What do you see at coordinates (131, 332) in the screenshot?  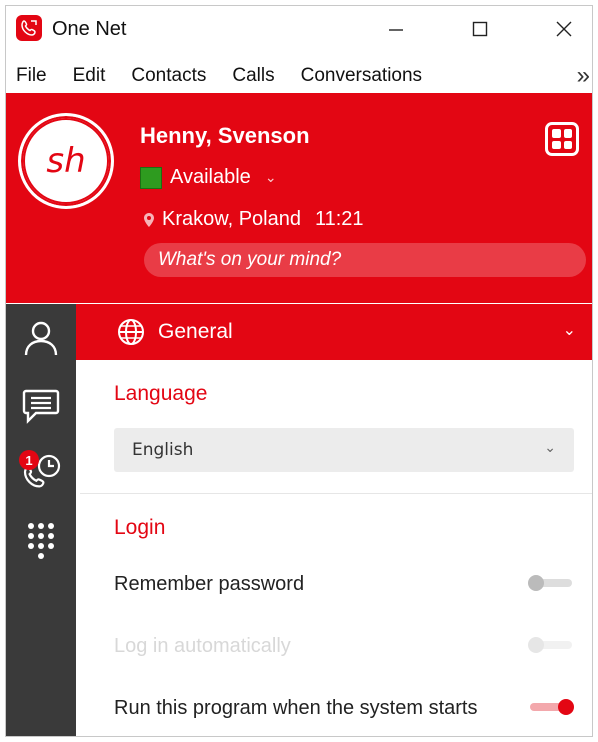 I see `globe-icon` at bounding box center [131, 332].